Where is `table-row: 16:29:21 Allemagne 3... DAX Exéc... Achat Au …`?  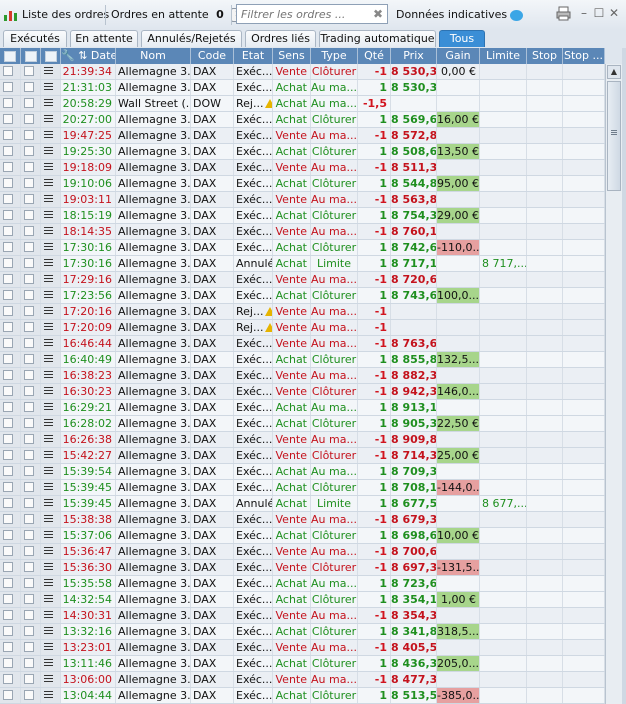
table-row: 16:29:21 Allemagne 3... DAX Exéc... Achat Au … is located at coordinates (302, 408).